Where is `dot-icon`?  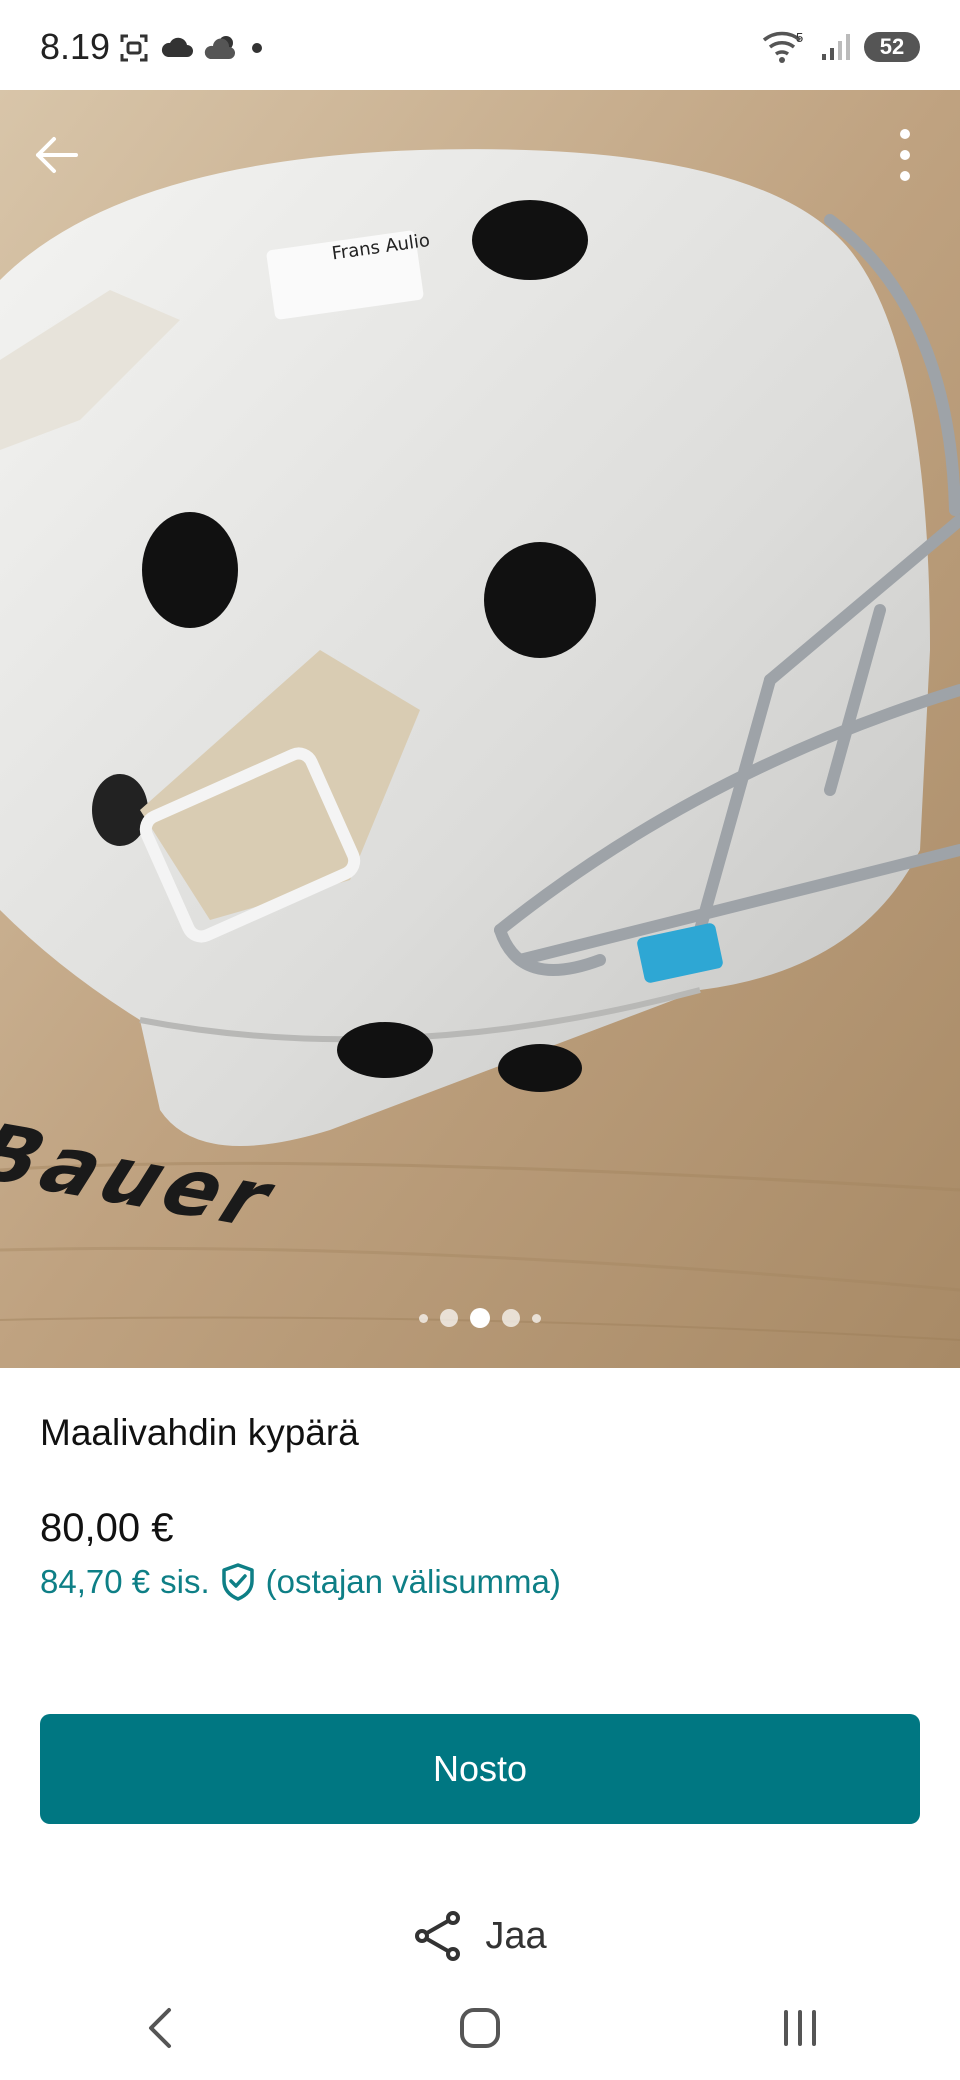 dot-icon is located at coordinates (257, 48).